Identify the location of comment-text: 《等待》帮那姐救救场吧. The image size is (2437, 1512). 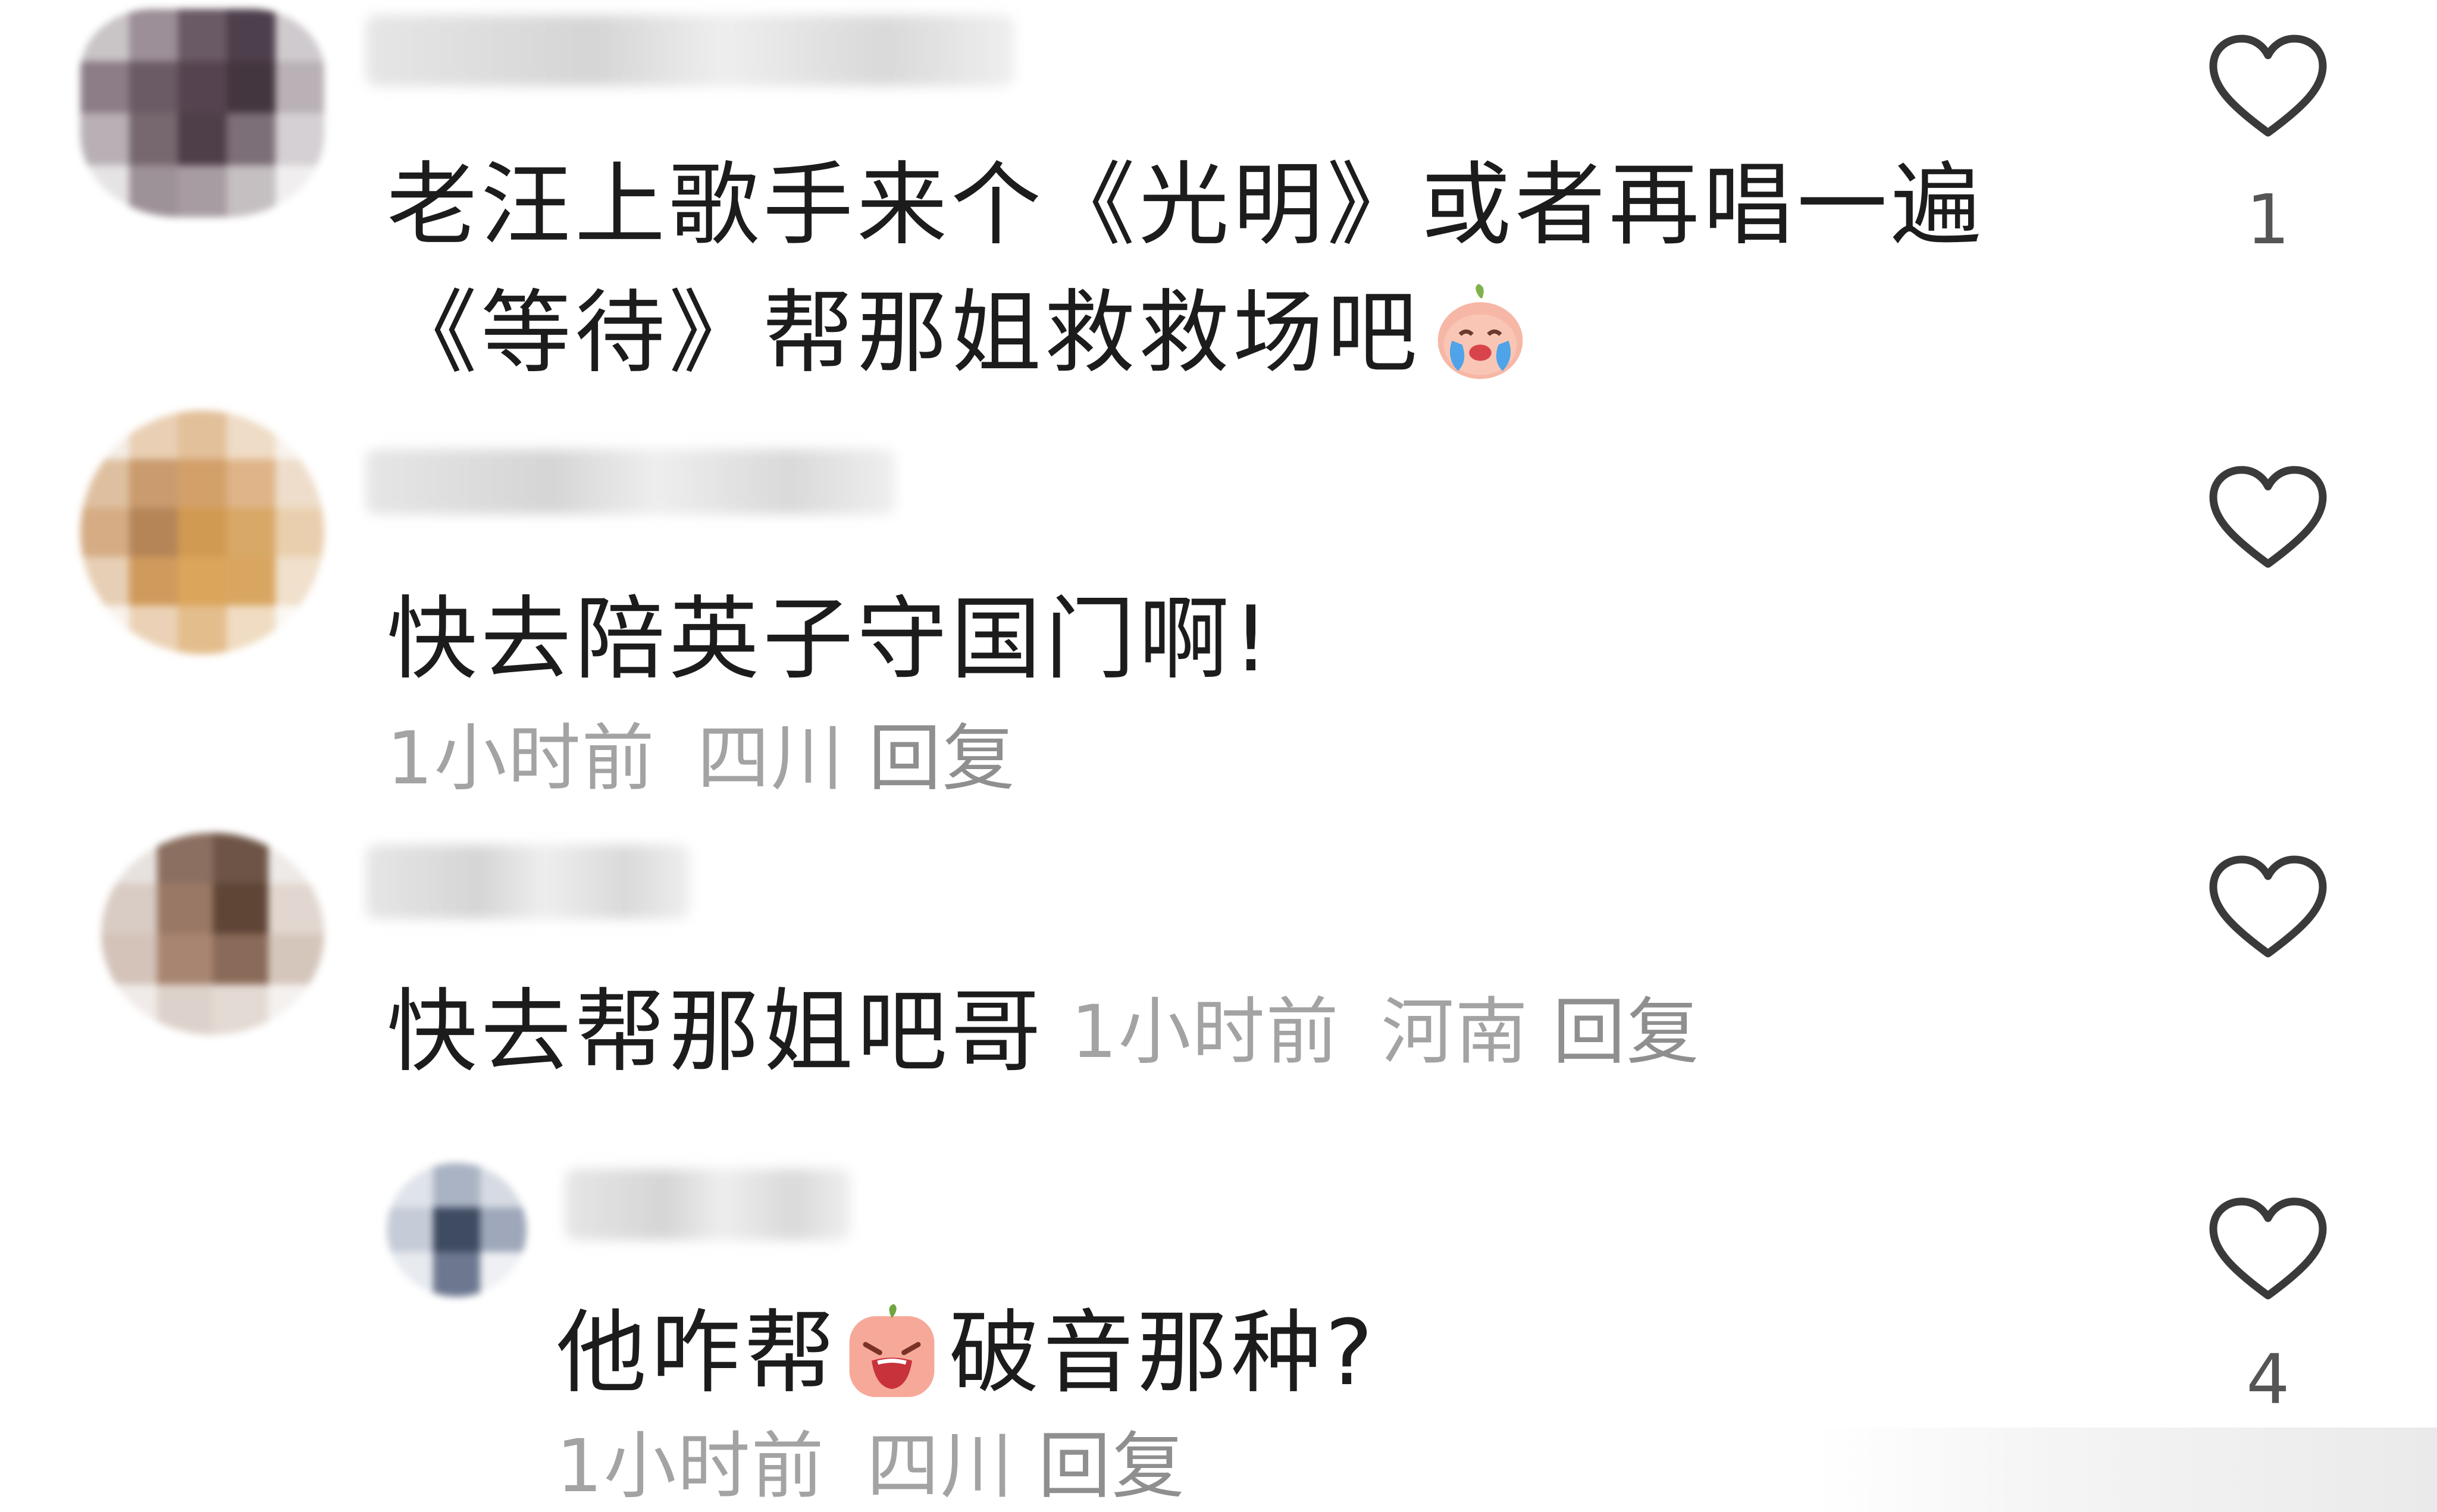
(960, 334).